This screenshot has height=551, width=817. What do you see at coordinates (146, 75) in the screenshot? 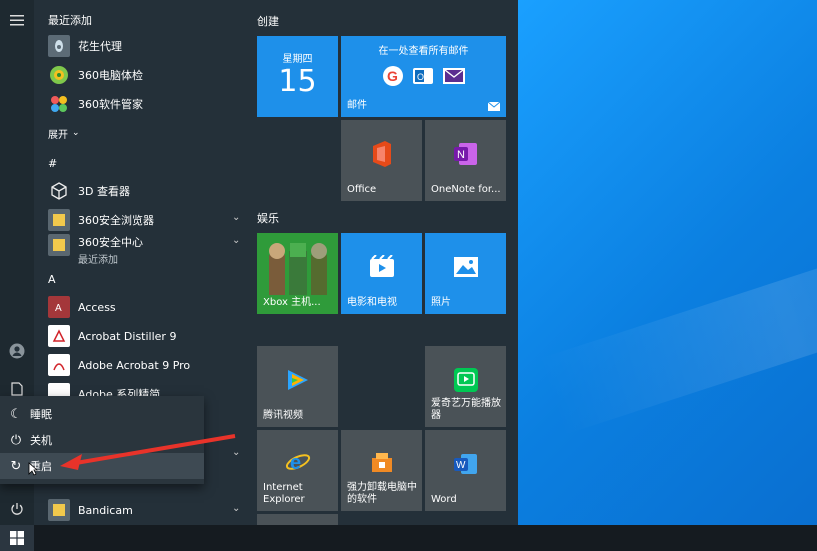
I see `app-item-360-checkup: 360电脑体检` at bounding box center [146, 75].